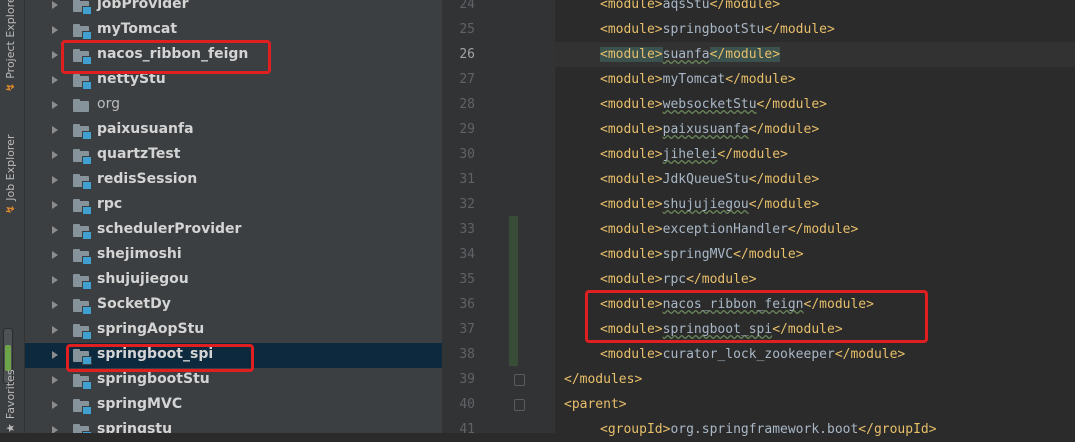 The height and width of the screenshot is (442, 1075). Describe the element at coordinates (513, 291) in the screenshot. I see `vcs-change-marker` at that location.